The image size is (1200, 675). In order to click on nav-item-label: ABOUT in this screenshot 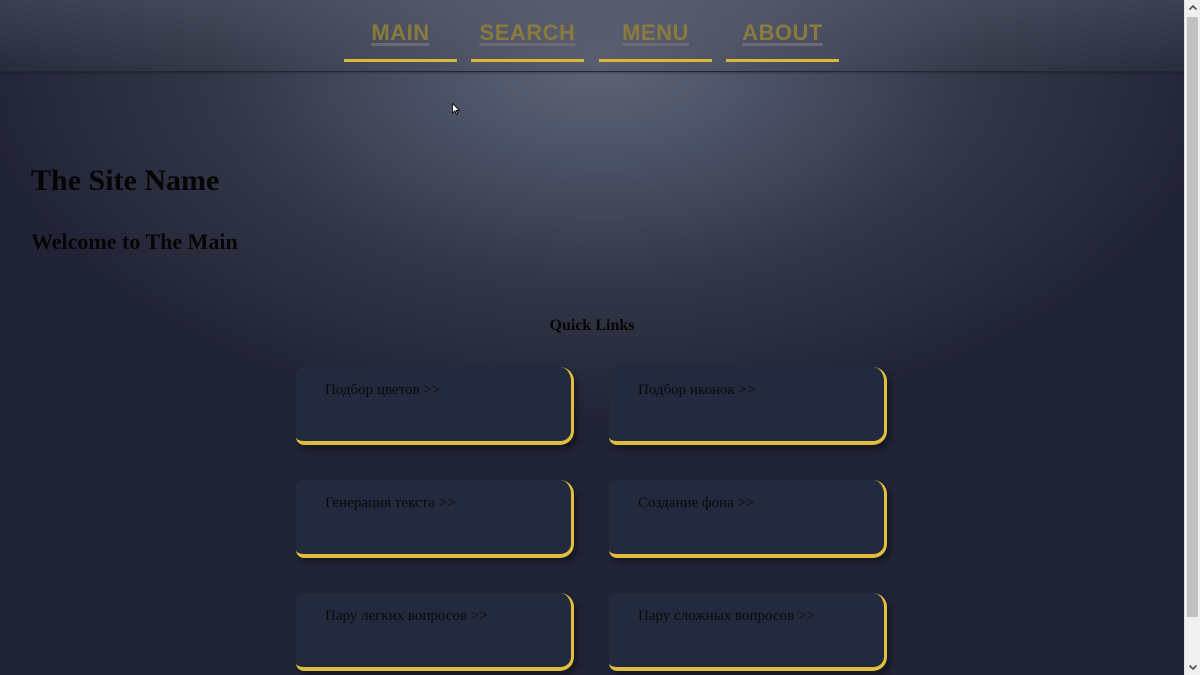, I will do `click(782, 32)`.